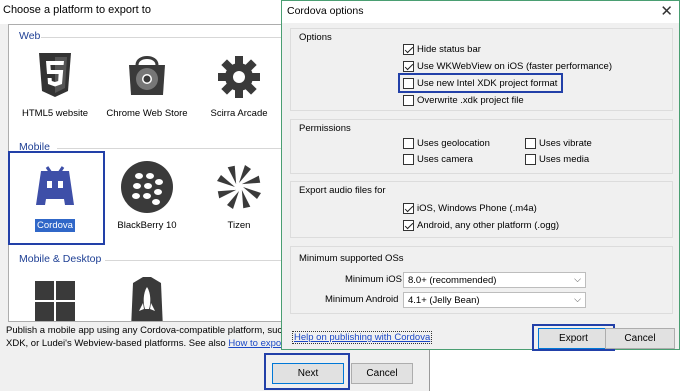 Image resolution: width=680 pixels, height=391 pixels. I want to click on platform-tizen: Tizen, so click(239, 195).